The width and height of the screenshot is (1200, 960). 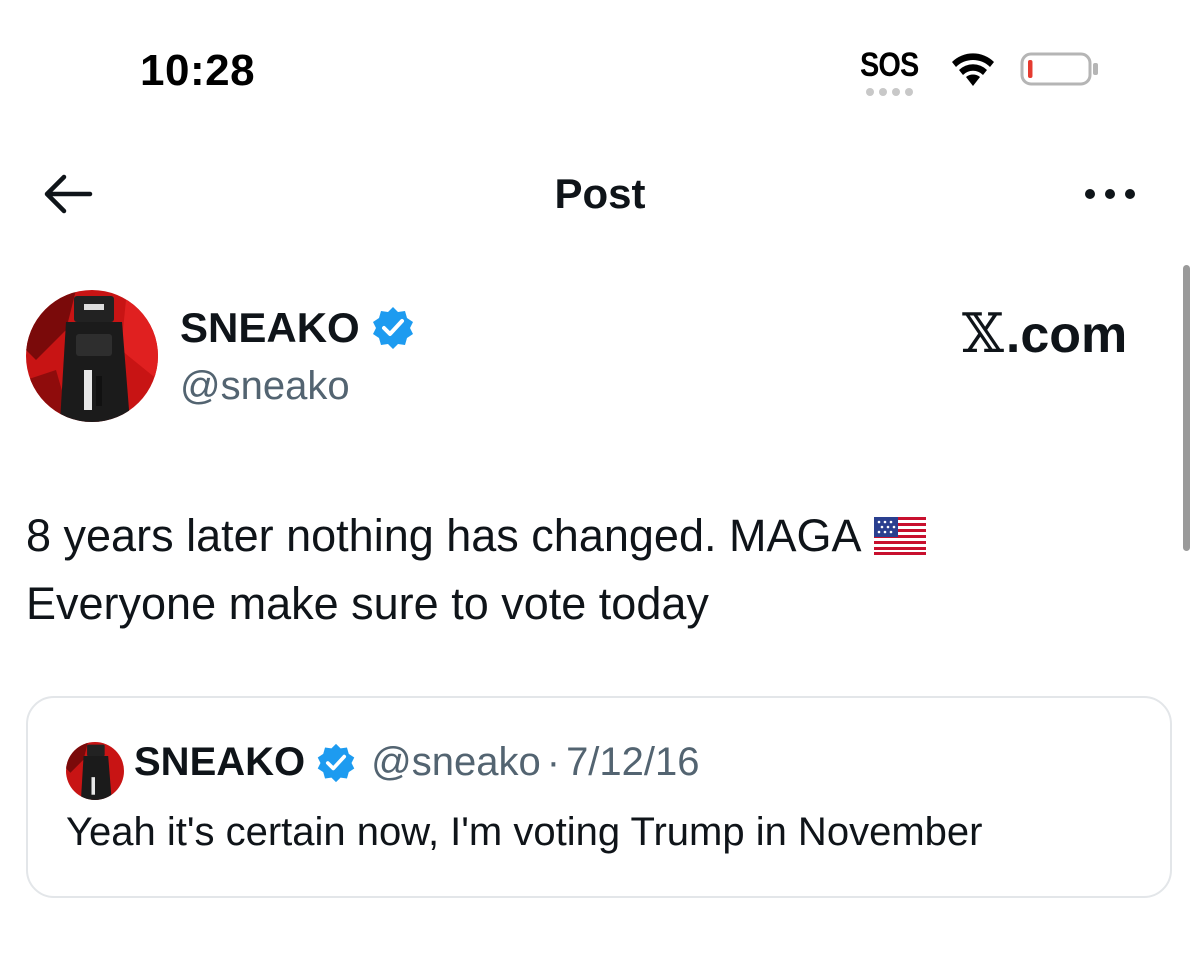 I want to click on battery-icon, so click(x=1059, y=69).